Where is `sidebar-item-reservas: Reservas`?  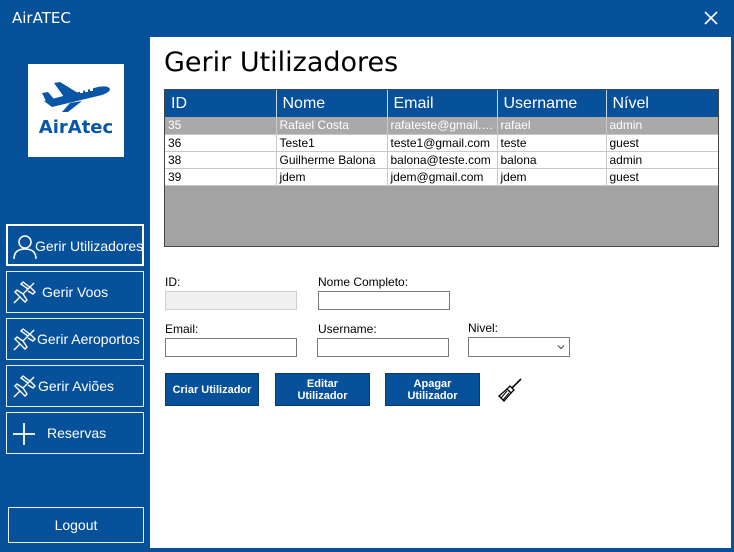
sidebar-item-reservas: Reservas is located at coordinates (75, 433).